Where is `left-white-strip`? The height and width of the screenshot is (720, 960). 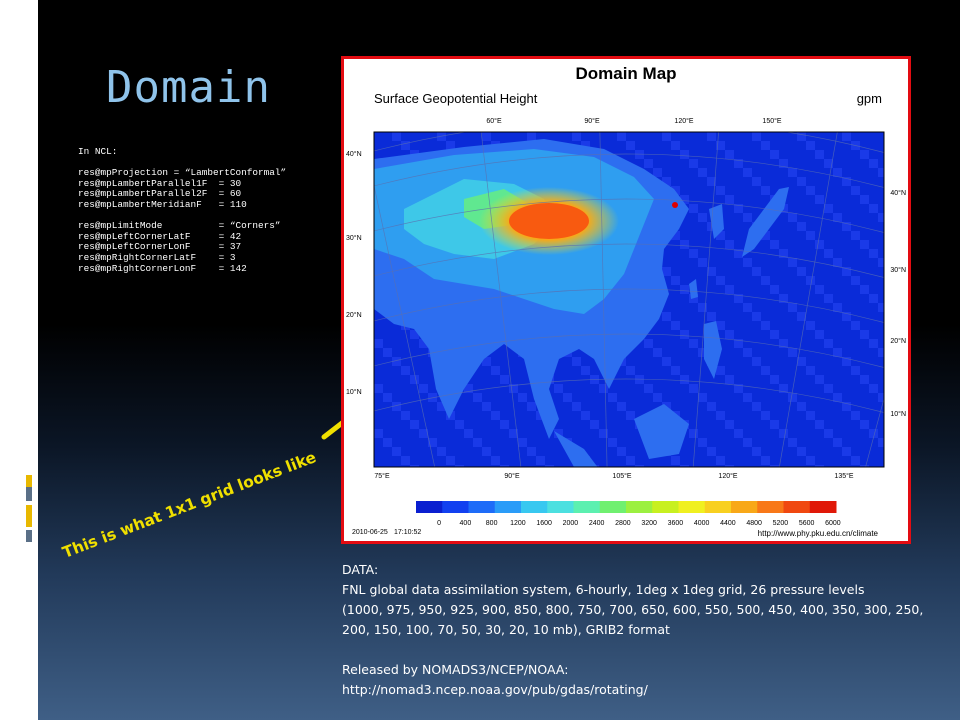
left-white-strip is located at coordinates (19, 360).